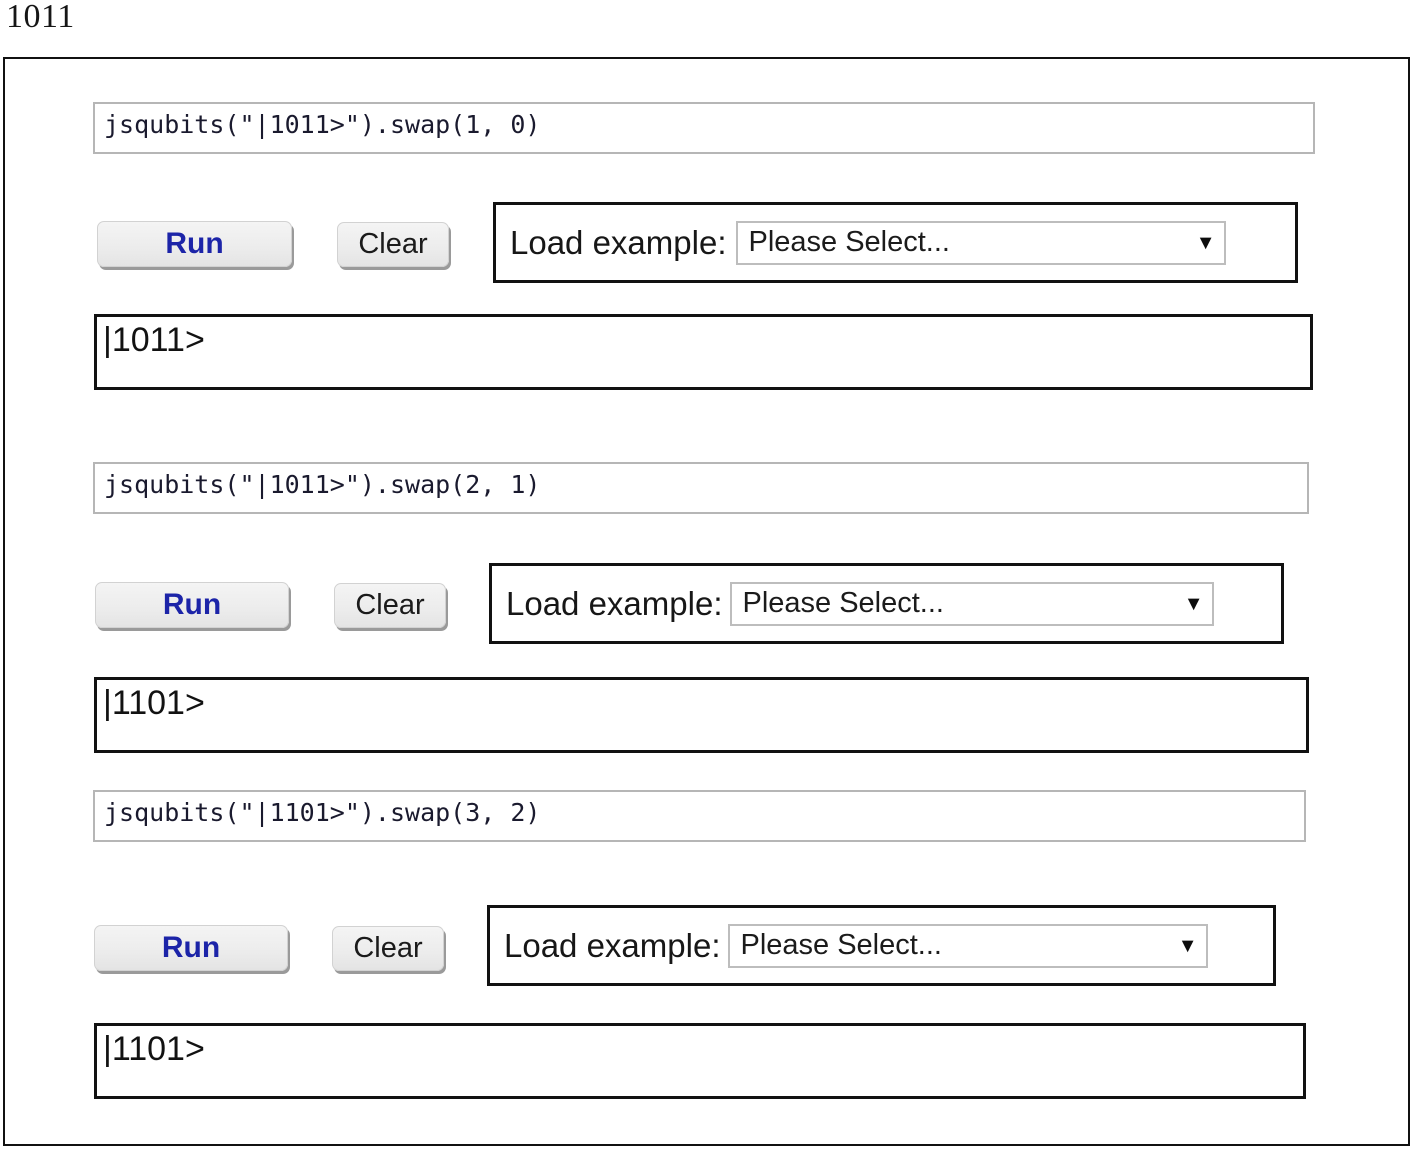 This screenshot has width=1416, height=1150. I want to click on clear-button-2: Clear, so click(390, 605).